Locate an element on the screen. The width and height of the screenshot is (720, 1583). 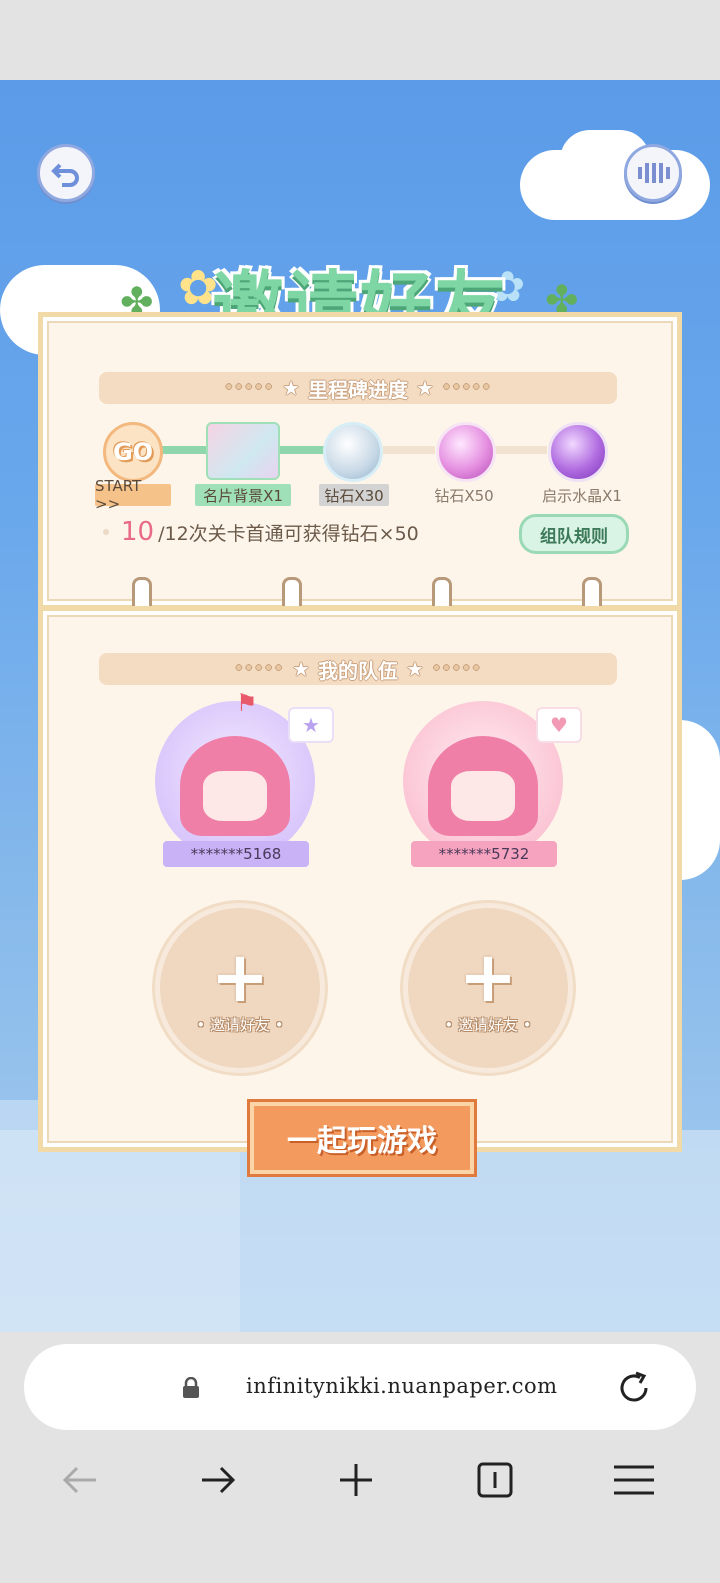
menu-button is located at coordinates (634, 1480).